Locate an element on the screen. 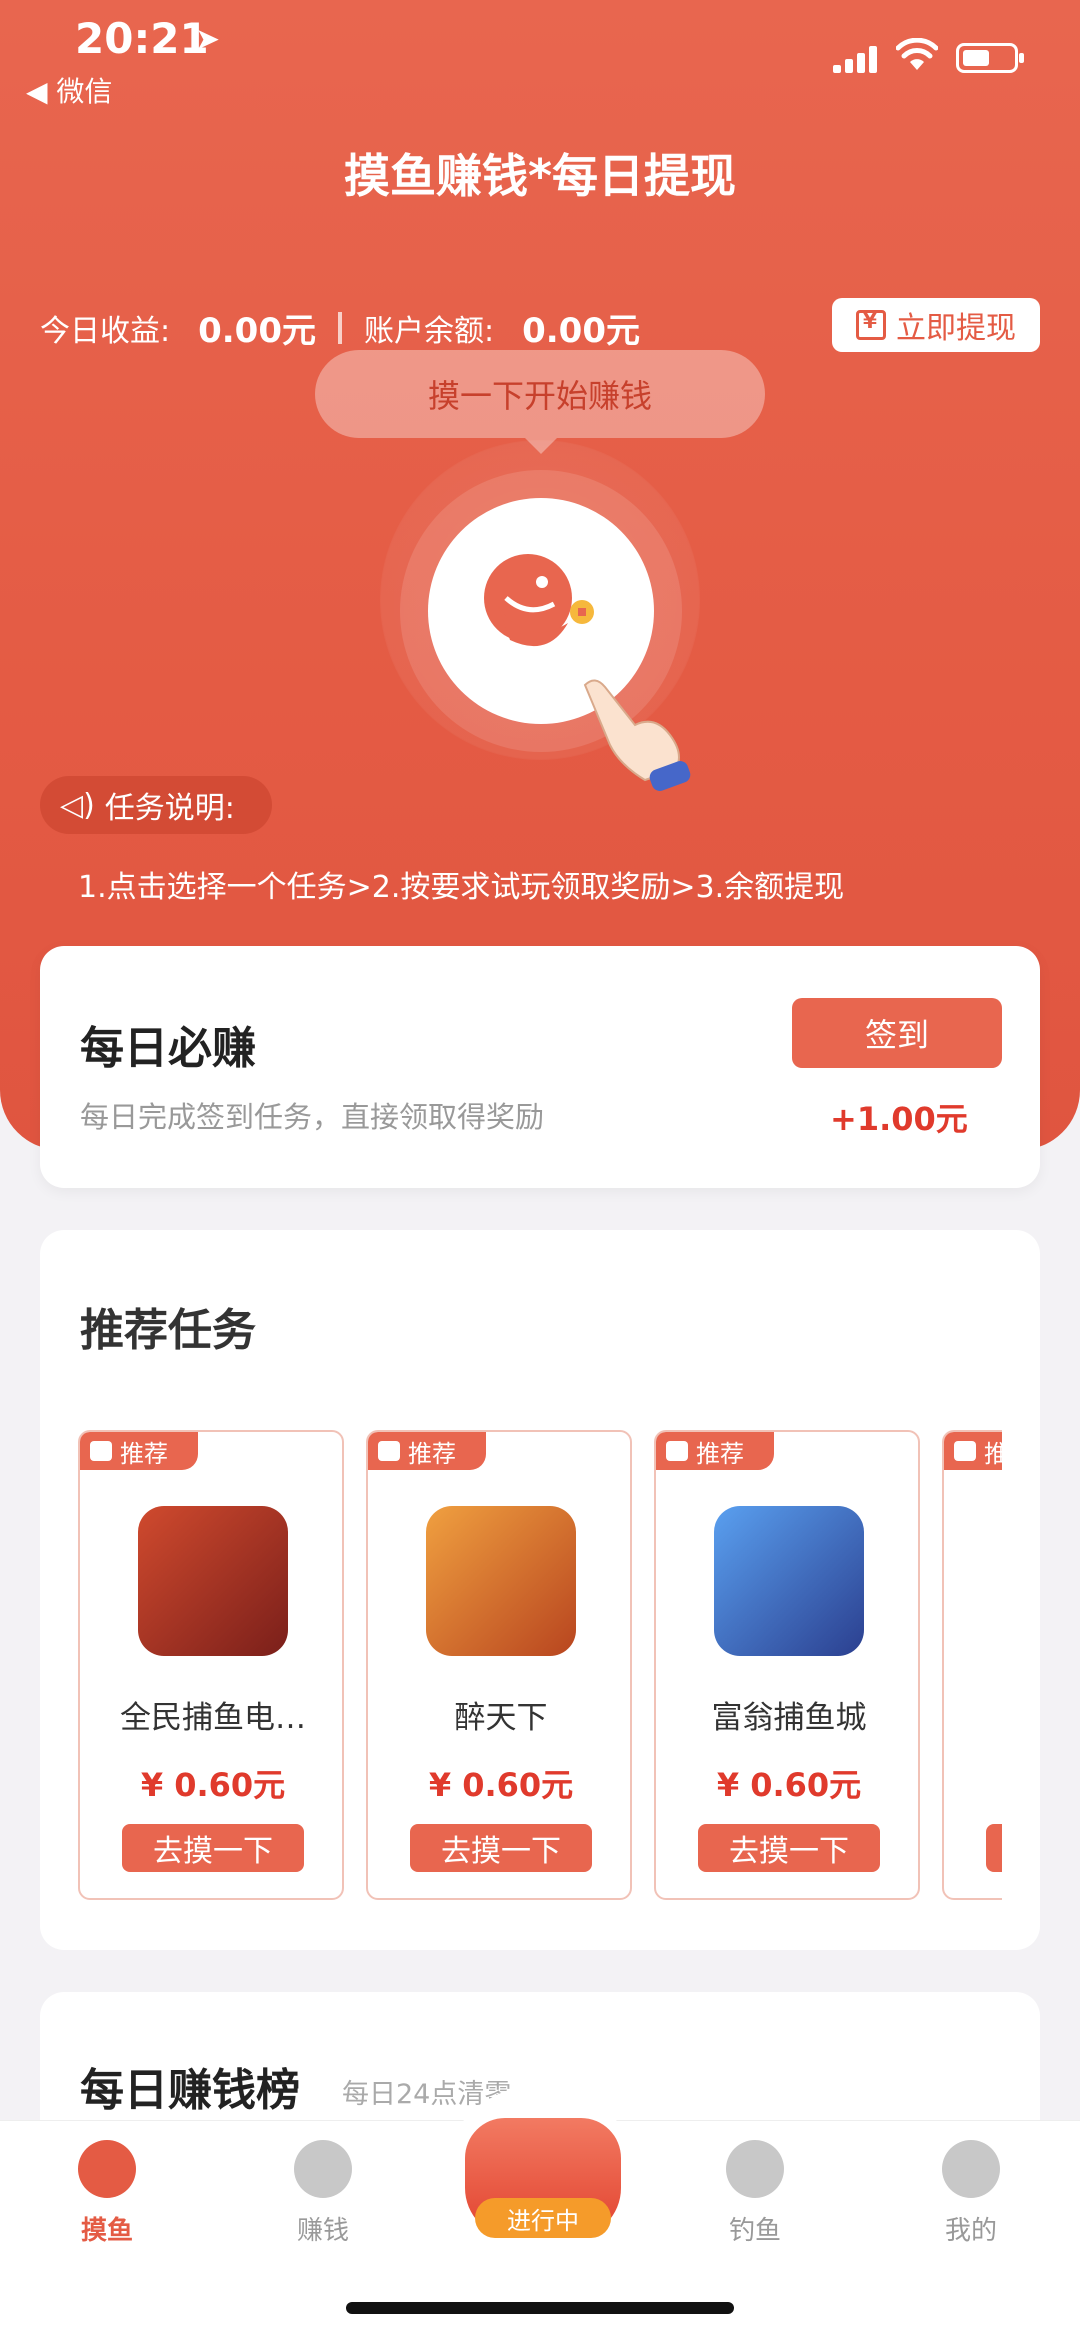 Image resolution: width=1080 pixels, height=2337 pixels. earnings-summary: 今日收益: 0.00元 账户余额: 0.00元 is located at coordinates (340, 327).